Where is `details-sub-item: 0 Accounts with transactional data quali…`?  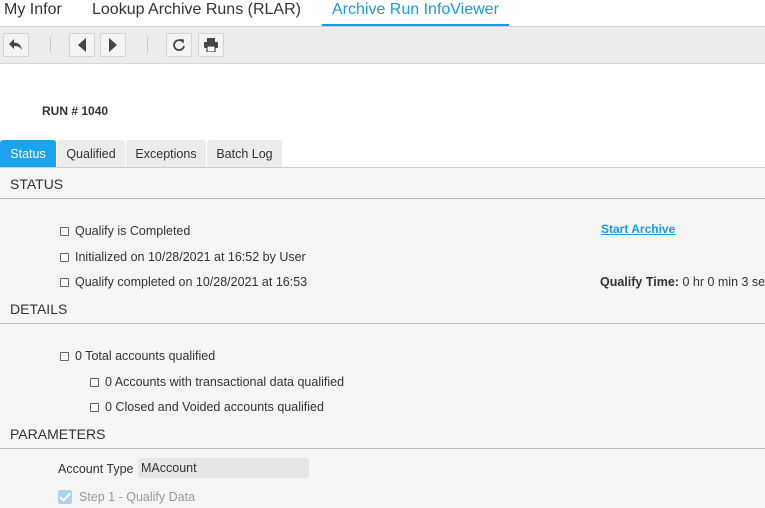
details-sub-item: 0 Accounts with transactional data quali… is located at coordinates (217, 382).